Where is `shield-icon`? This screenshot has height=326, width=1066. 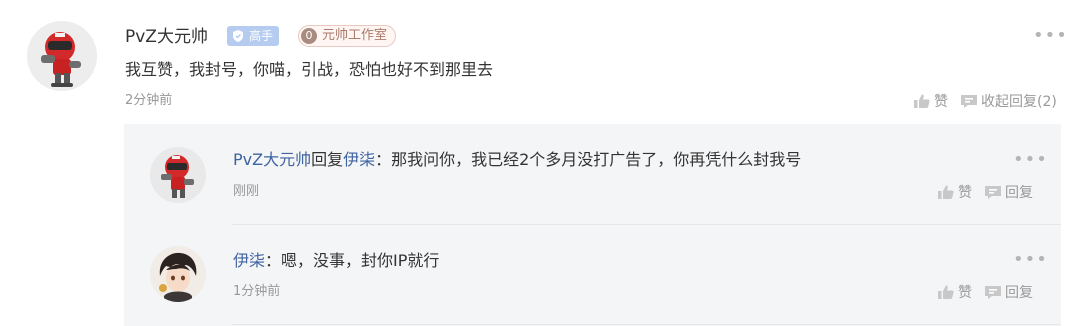 shield-icon is located at coordinates (238, 36).